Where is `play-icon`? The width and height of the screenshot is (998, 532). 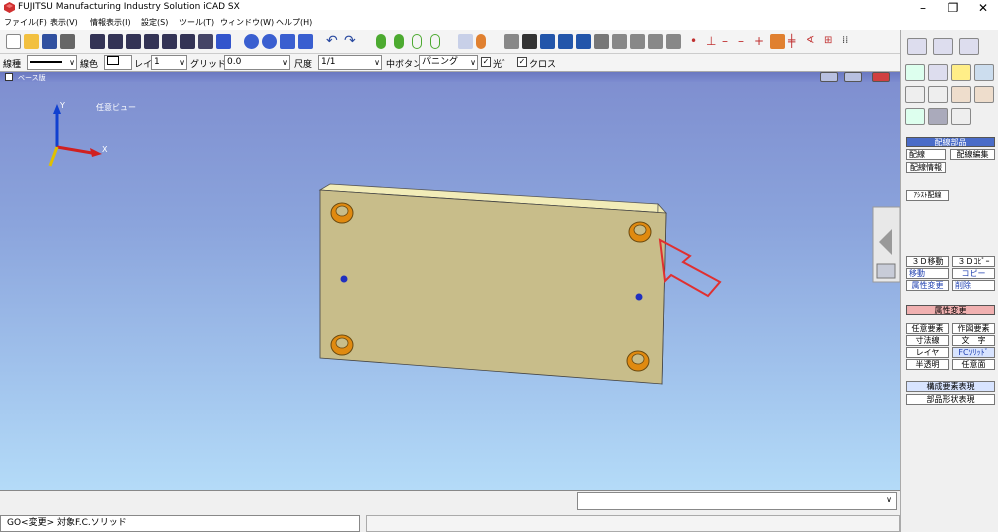 play-icon is located at coordinates (287, 41).